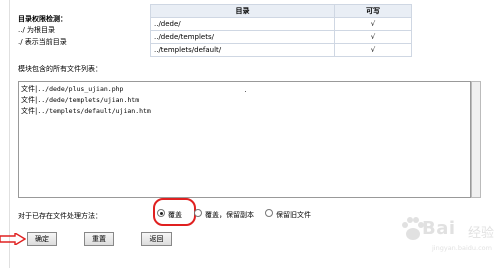  I want to click on overwrite-method-label: 对于已存在文件处理方法：, so click(60, 216).